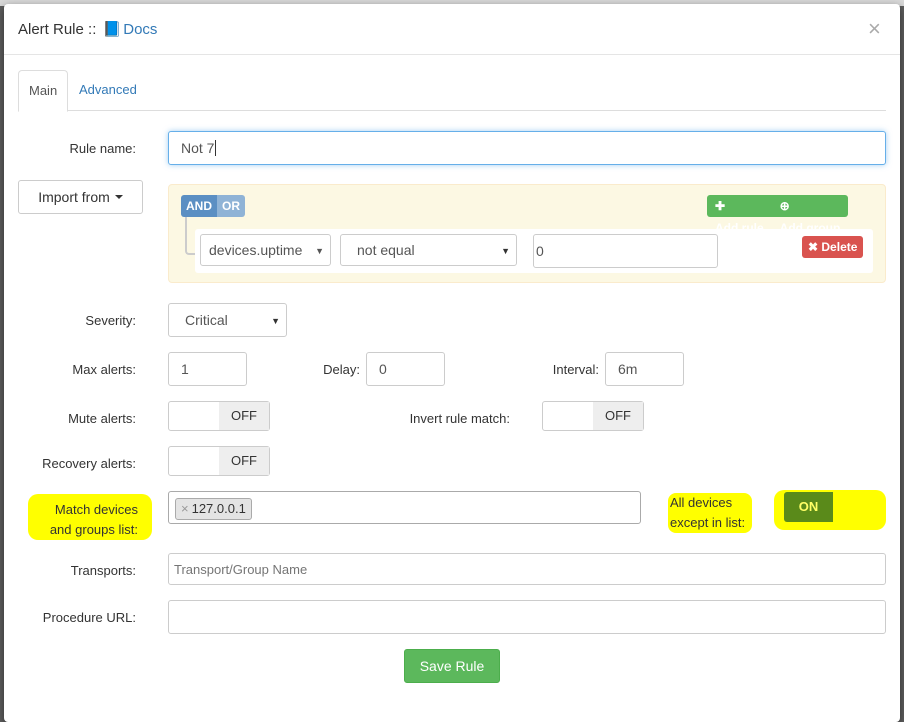 This screenshot has height=722, width=904. What do you see at coordinates (405, 369) in the screenshot?
I see `delay-input: 0` at bounding box center [405, 369].